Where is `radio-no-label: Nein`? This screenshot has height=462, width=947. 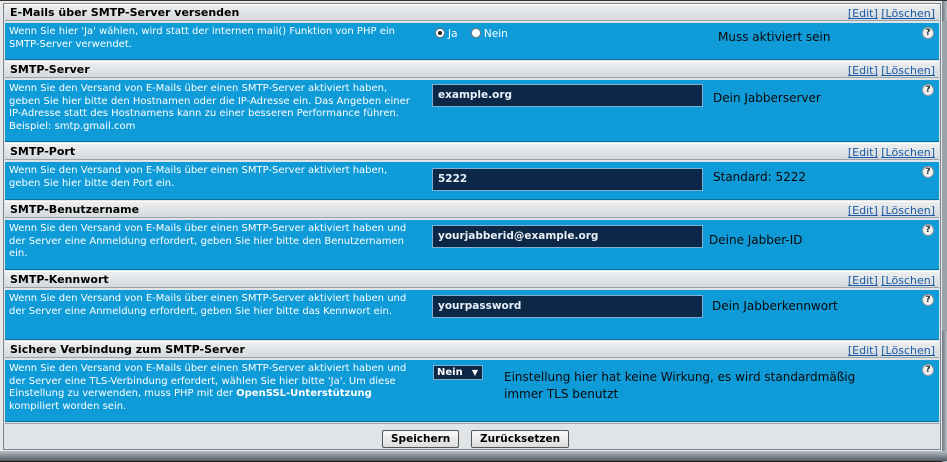
radio-no-label: Nein is located at coordinates (495, 34).